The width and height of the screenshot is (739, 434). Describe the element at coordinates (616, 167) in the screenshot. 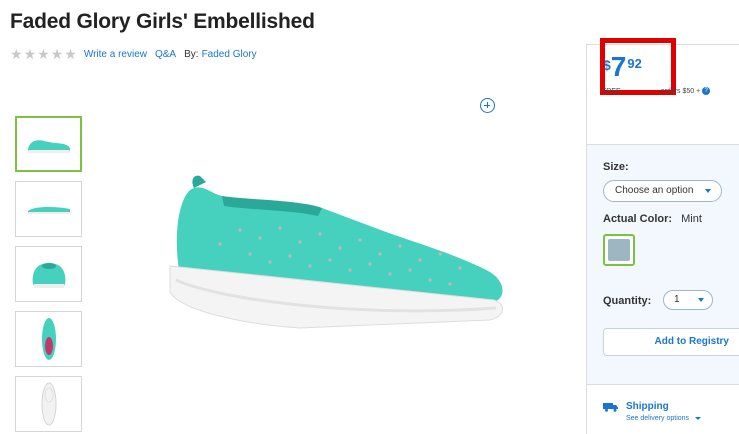

I see `size-label: Size:` at that location.